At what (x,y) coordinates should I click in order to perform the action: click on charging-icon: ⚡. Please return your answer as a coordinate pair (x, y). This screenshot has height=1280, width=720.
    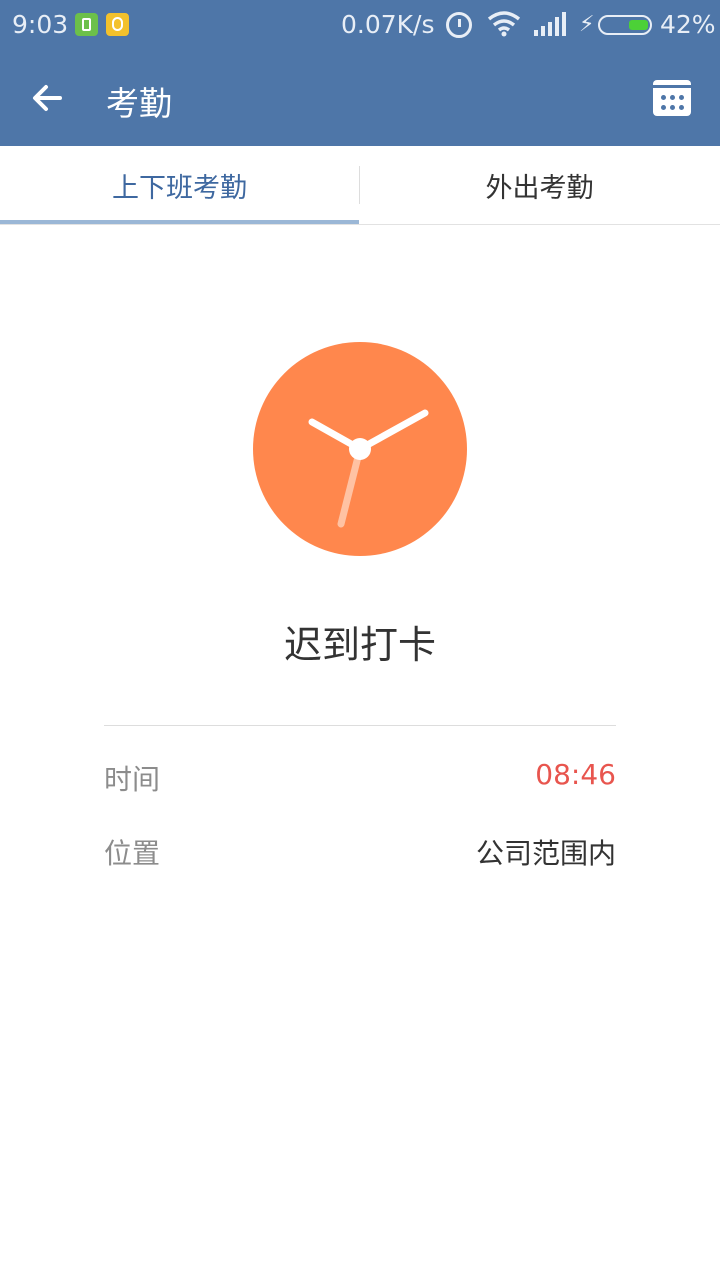
    Looking at the image, I should click on (587, 24).